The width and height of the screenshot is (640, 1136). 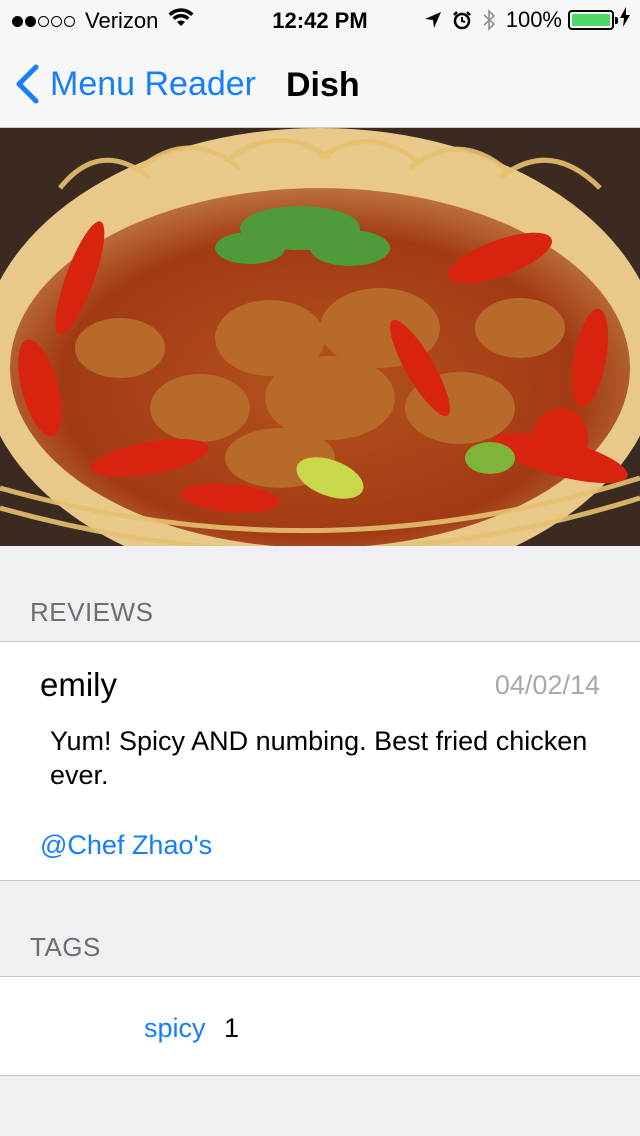 I want to click on reviews-header-label: REVIEWS, so click(x=92, y=612).